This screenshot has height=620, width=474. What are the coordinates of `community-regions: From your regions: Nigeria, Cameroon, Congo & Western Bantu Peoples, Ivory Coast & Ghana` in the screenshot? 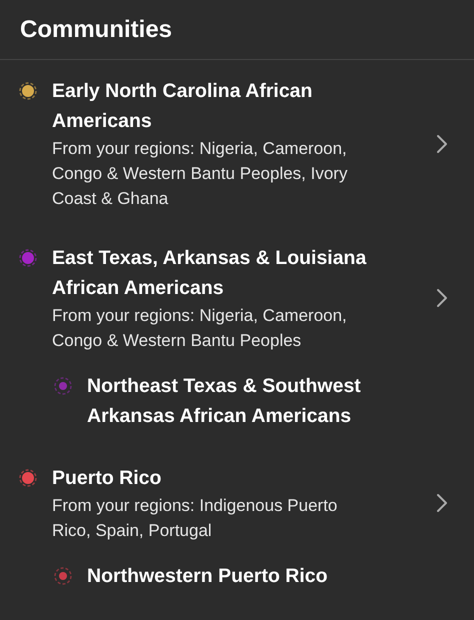 It's located at (200, 174).